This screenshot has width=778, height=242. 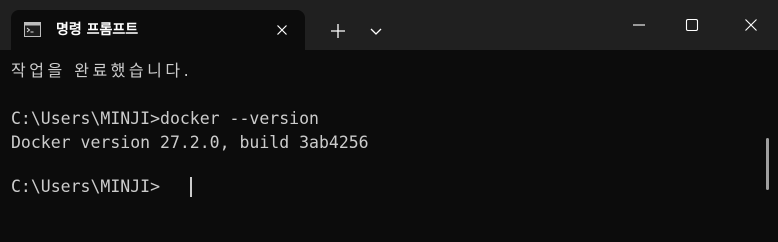 I want to click on output-line: Docker version 27.2.0, build 3ab4256, so click(x=190, y=142).